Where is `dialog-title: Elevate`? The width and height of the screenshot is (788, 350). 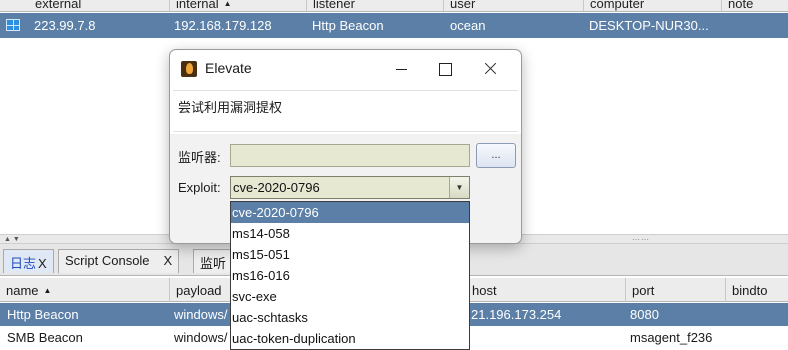 dialog-title: Elevate is located at coordinates (228, 68).